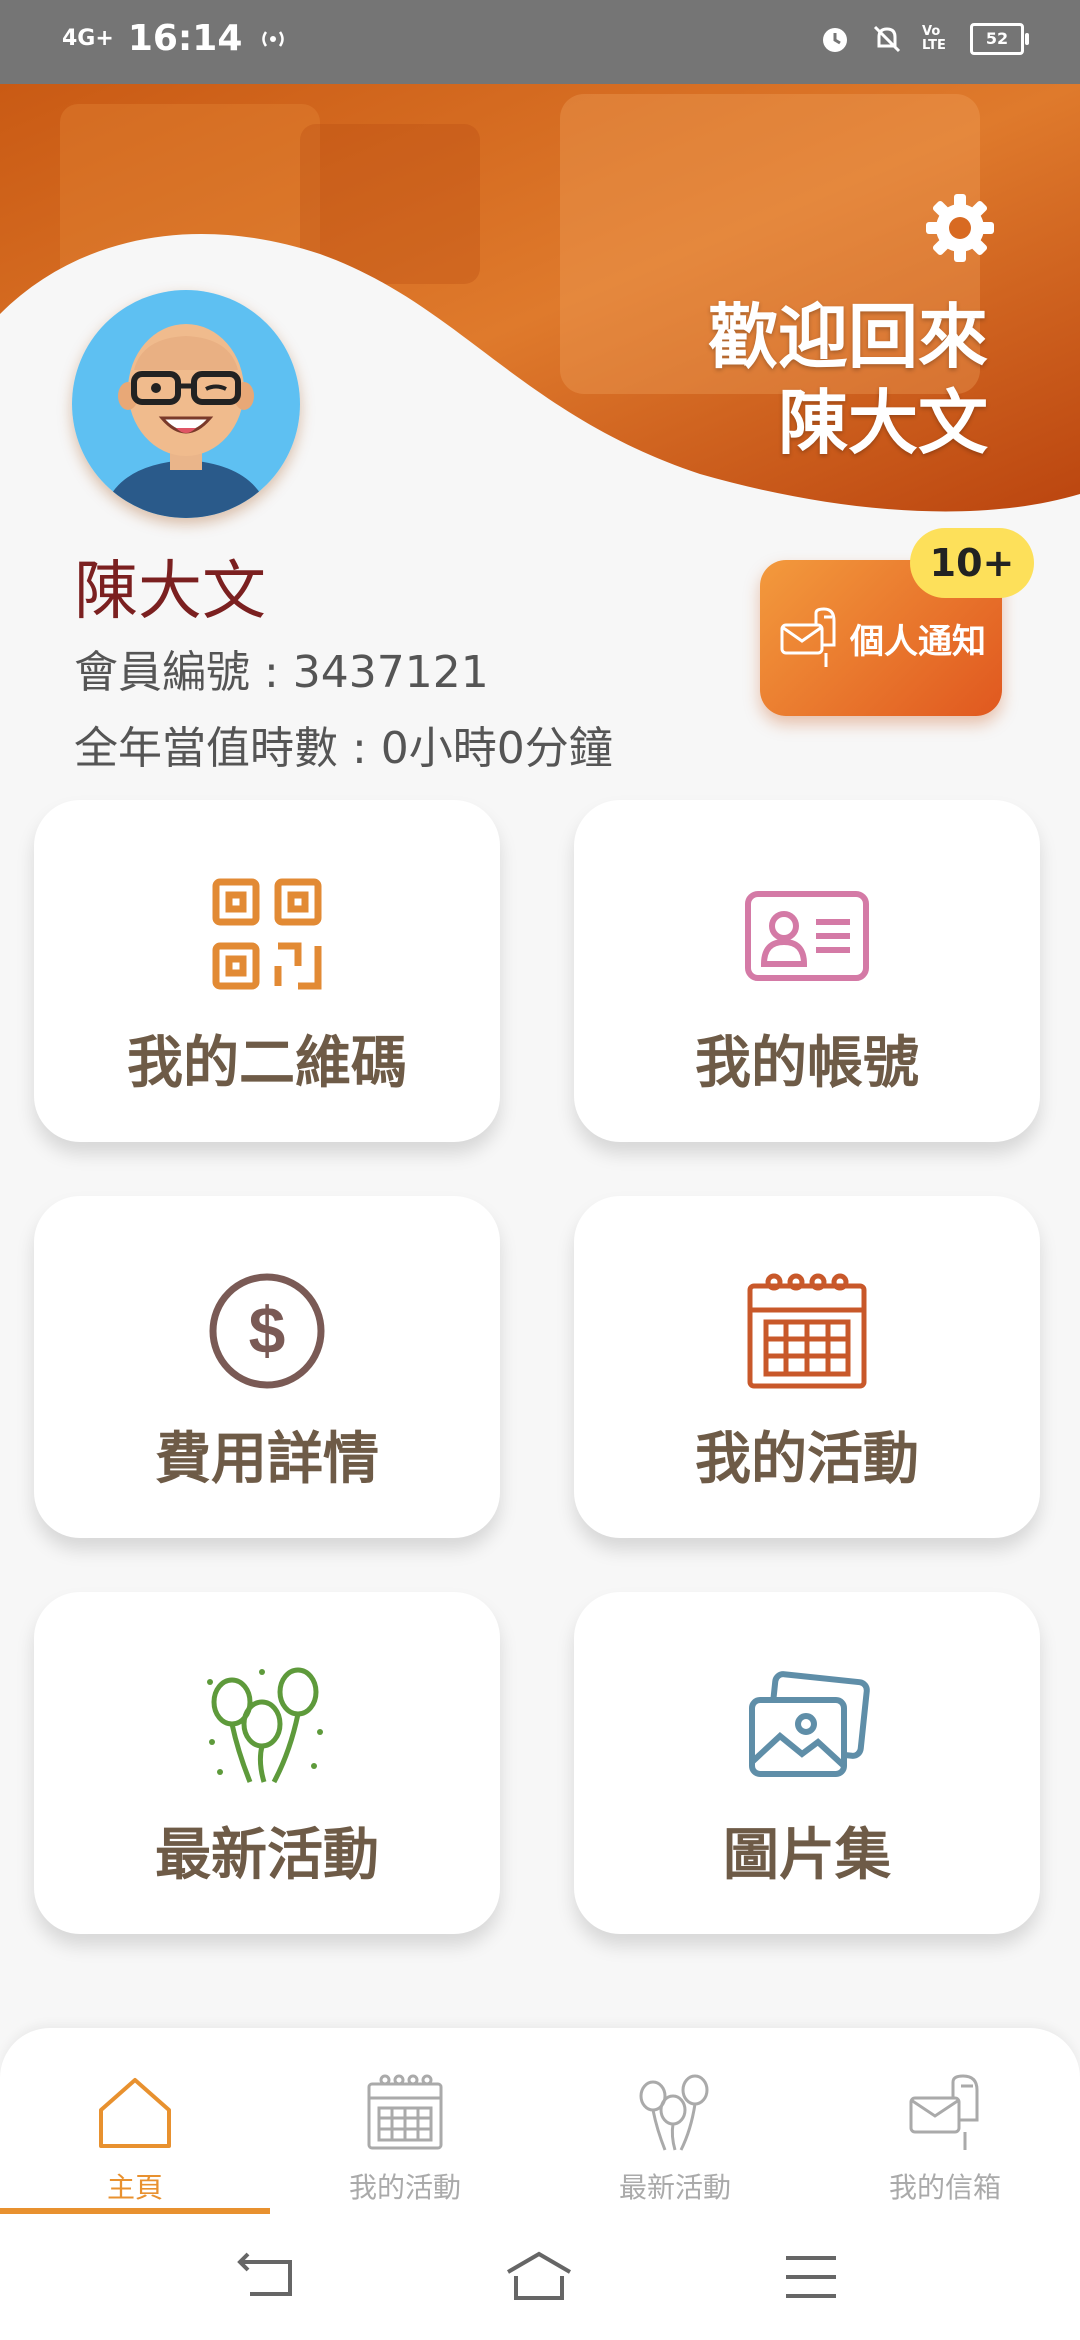 The height and width of the screenshot is (2340, 1080). What do you see at coordinates (918, 641) in the screenshot?
I see `personal-notification-label: 個人通知` at bounding box center [918, 641].